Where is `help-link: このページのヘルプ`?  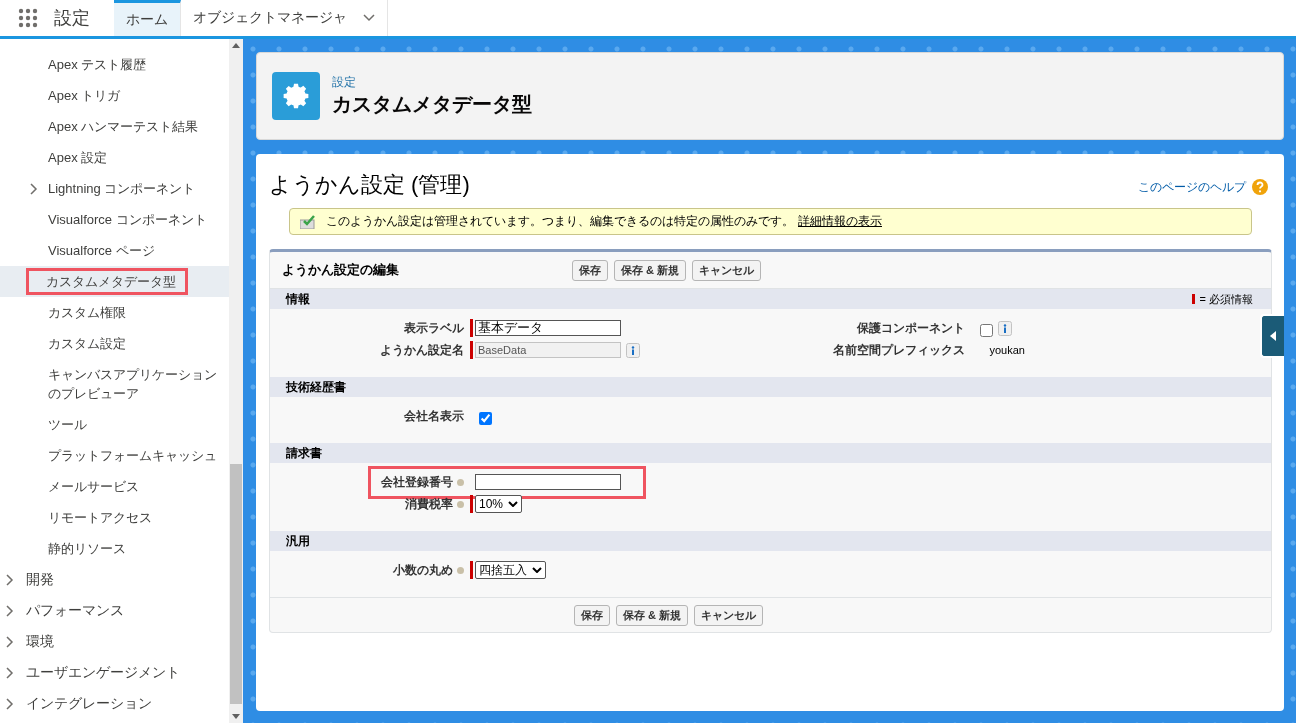 help-link: このページのヘルプ is located at coordinates (1192, 187).